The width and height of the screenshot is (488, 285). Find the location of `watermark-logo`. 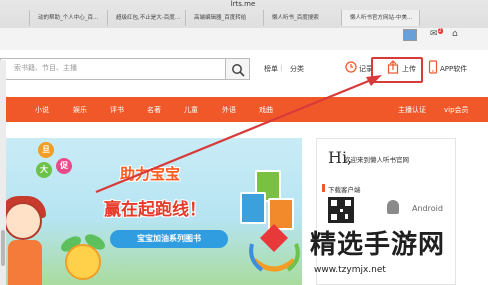

watermark-logo is located at coordinates (274, 248).